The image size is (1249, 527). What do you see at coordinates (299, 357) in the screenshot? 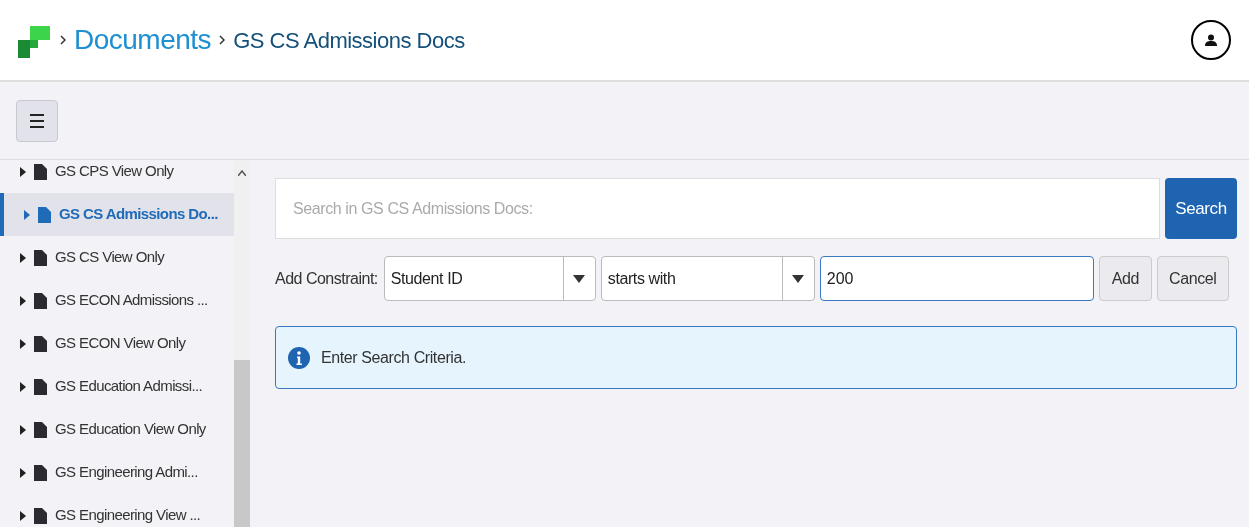
I see `info-icon` at bounding box center [299, 357].